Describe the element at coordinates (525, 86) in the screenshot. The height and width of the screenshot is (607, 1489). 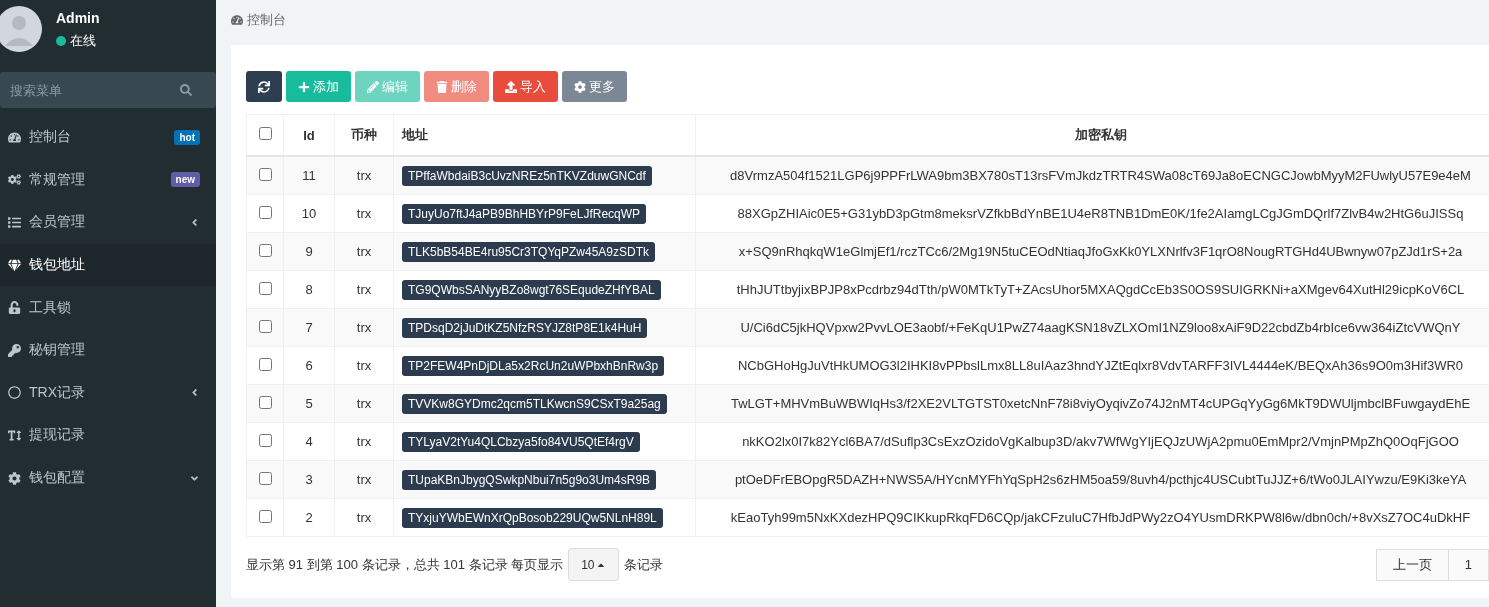
I see `import-button: 导入` at that location.